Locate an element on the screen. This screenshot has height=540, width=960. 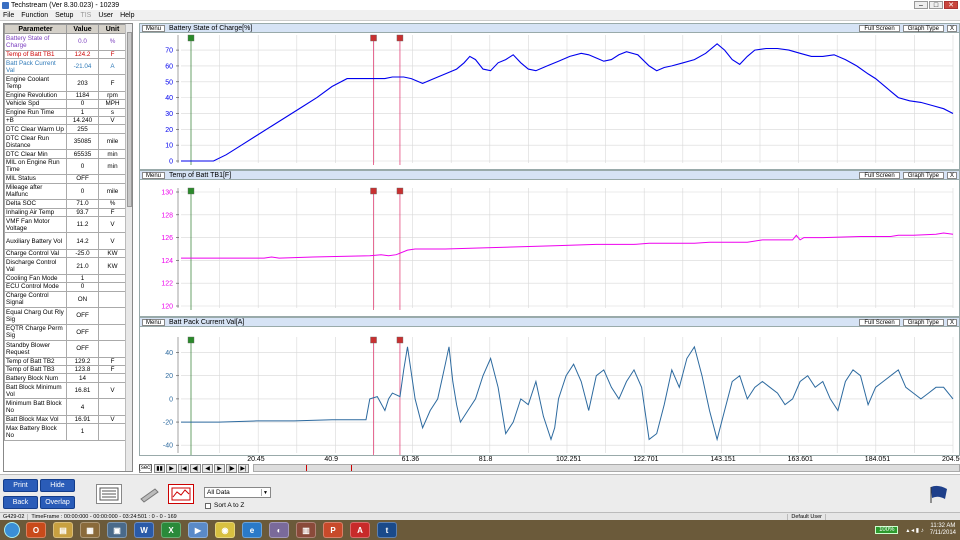
menu-help: Help is located at coordinates (127, 15).